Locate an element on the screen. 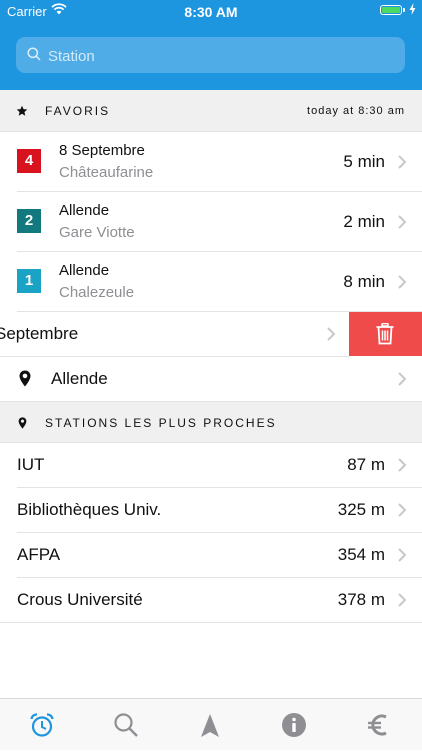 Image resolution: width=422 pixels, height=751 pixels. search-bar is located at coordinates (210, 56).